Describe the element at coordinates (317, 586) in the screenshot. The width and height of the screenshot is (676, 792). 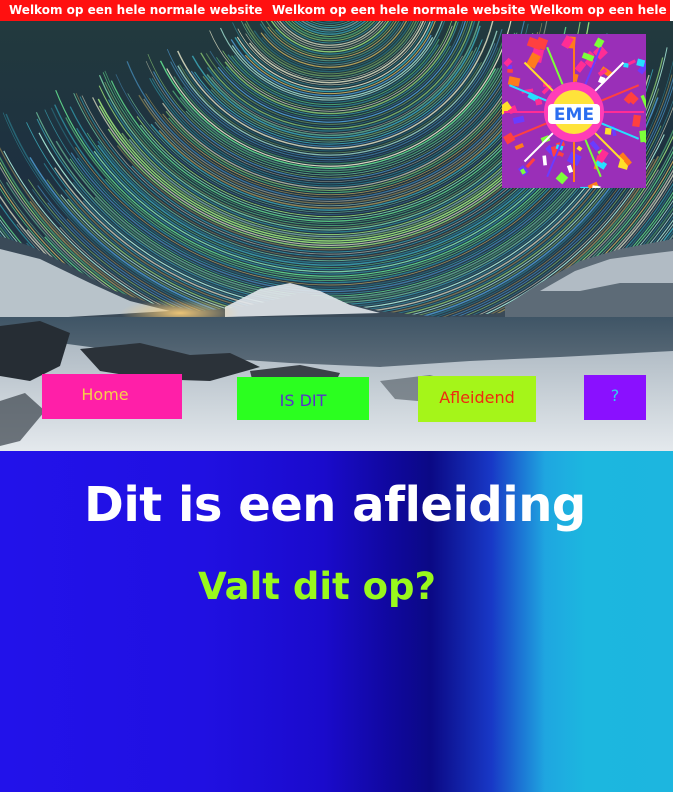
I see `page-subheadline: Valt dit op?` at that location.